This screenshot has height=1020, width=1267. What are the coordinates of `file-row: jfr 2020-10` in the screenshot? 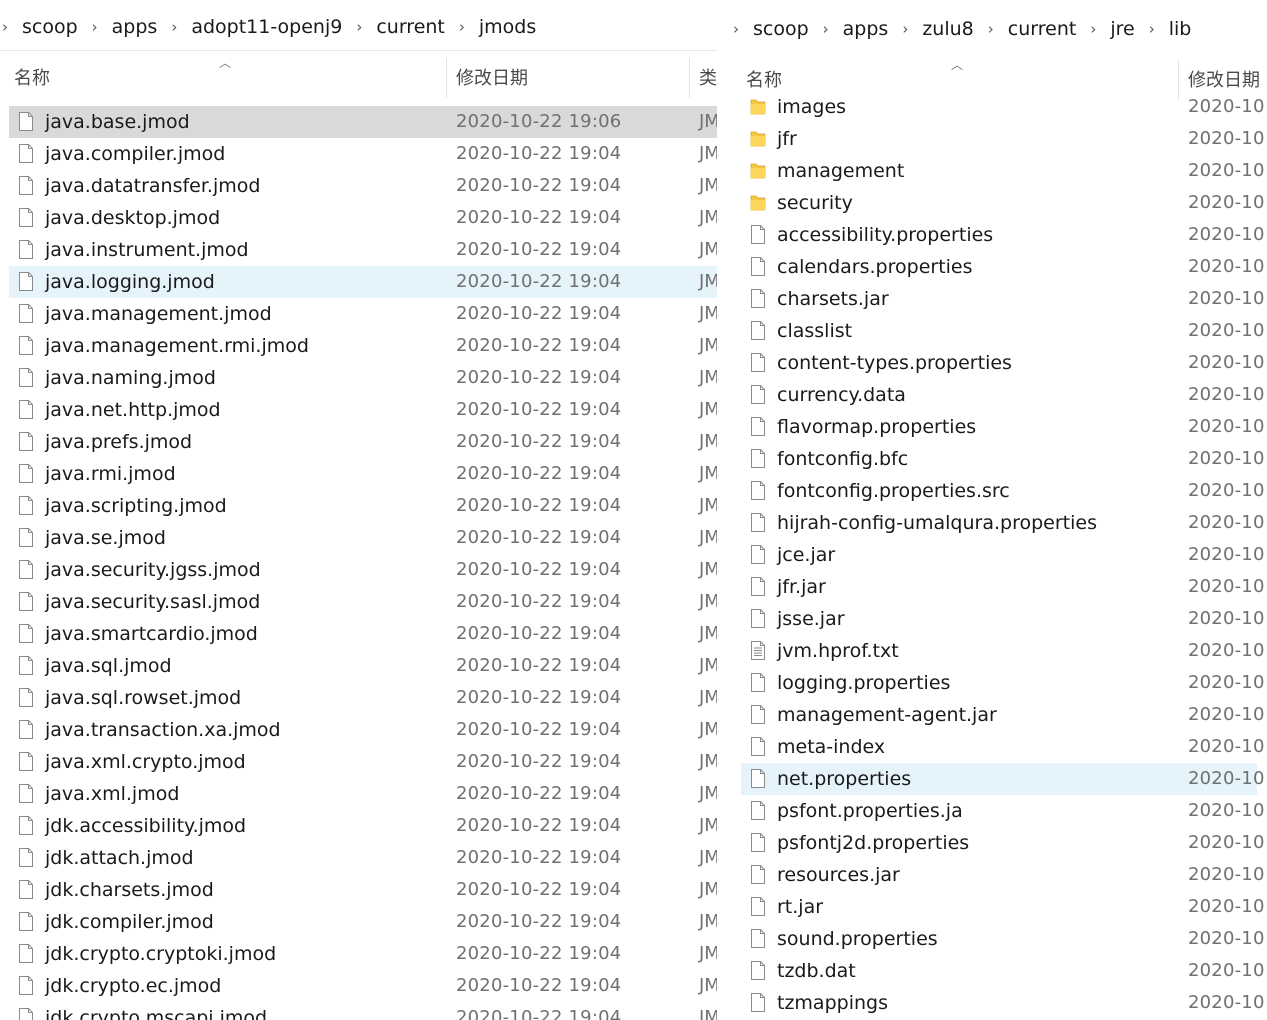 It's located at (1002, 139).